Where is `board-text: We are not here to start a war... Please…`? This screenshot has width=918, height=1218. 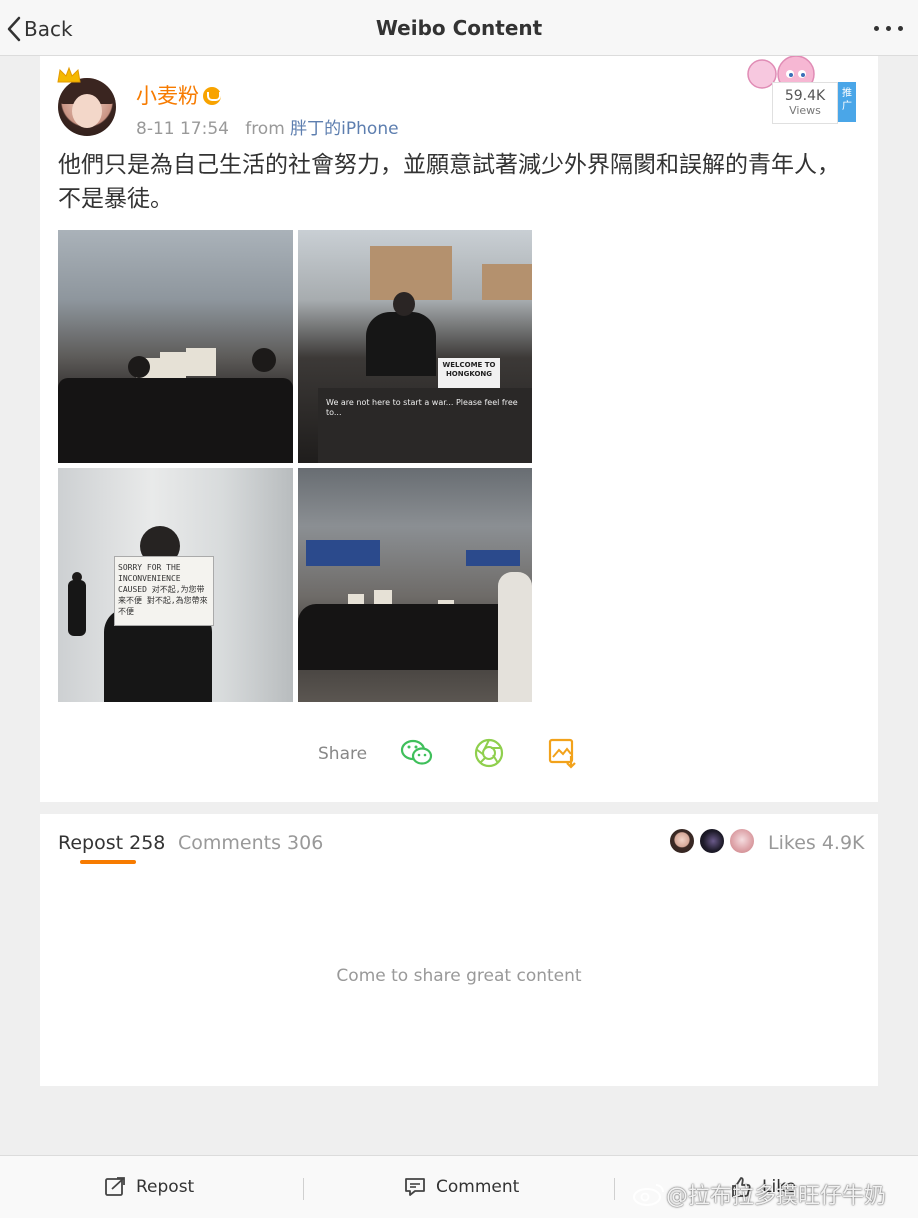 board-text: We are not here to start a war... Please… is located at coordinates (422, 407).